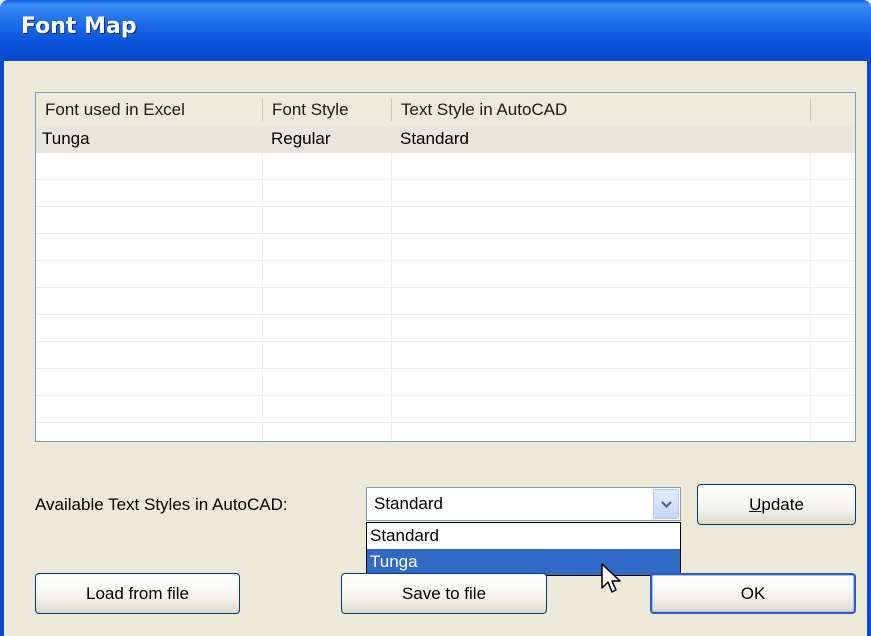 This screenshot has width=871, height=636. I want to click on text-style-combobox: Standard, so click(523, 504).